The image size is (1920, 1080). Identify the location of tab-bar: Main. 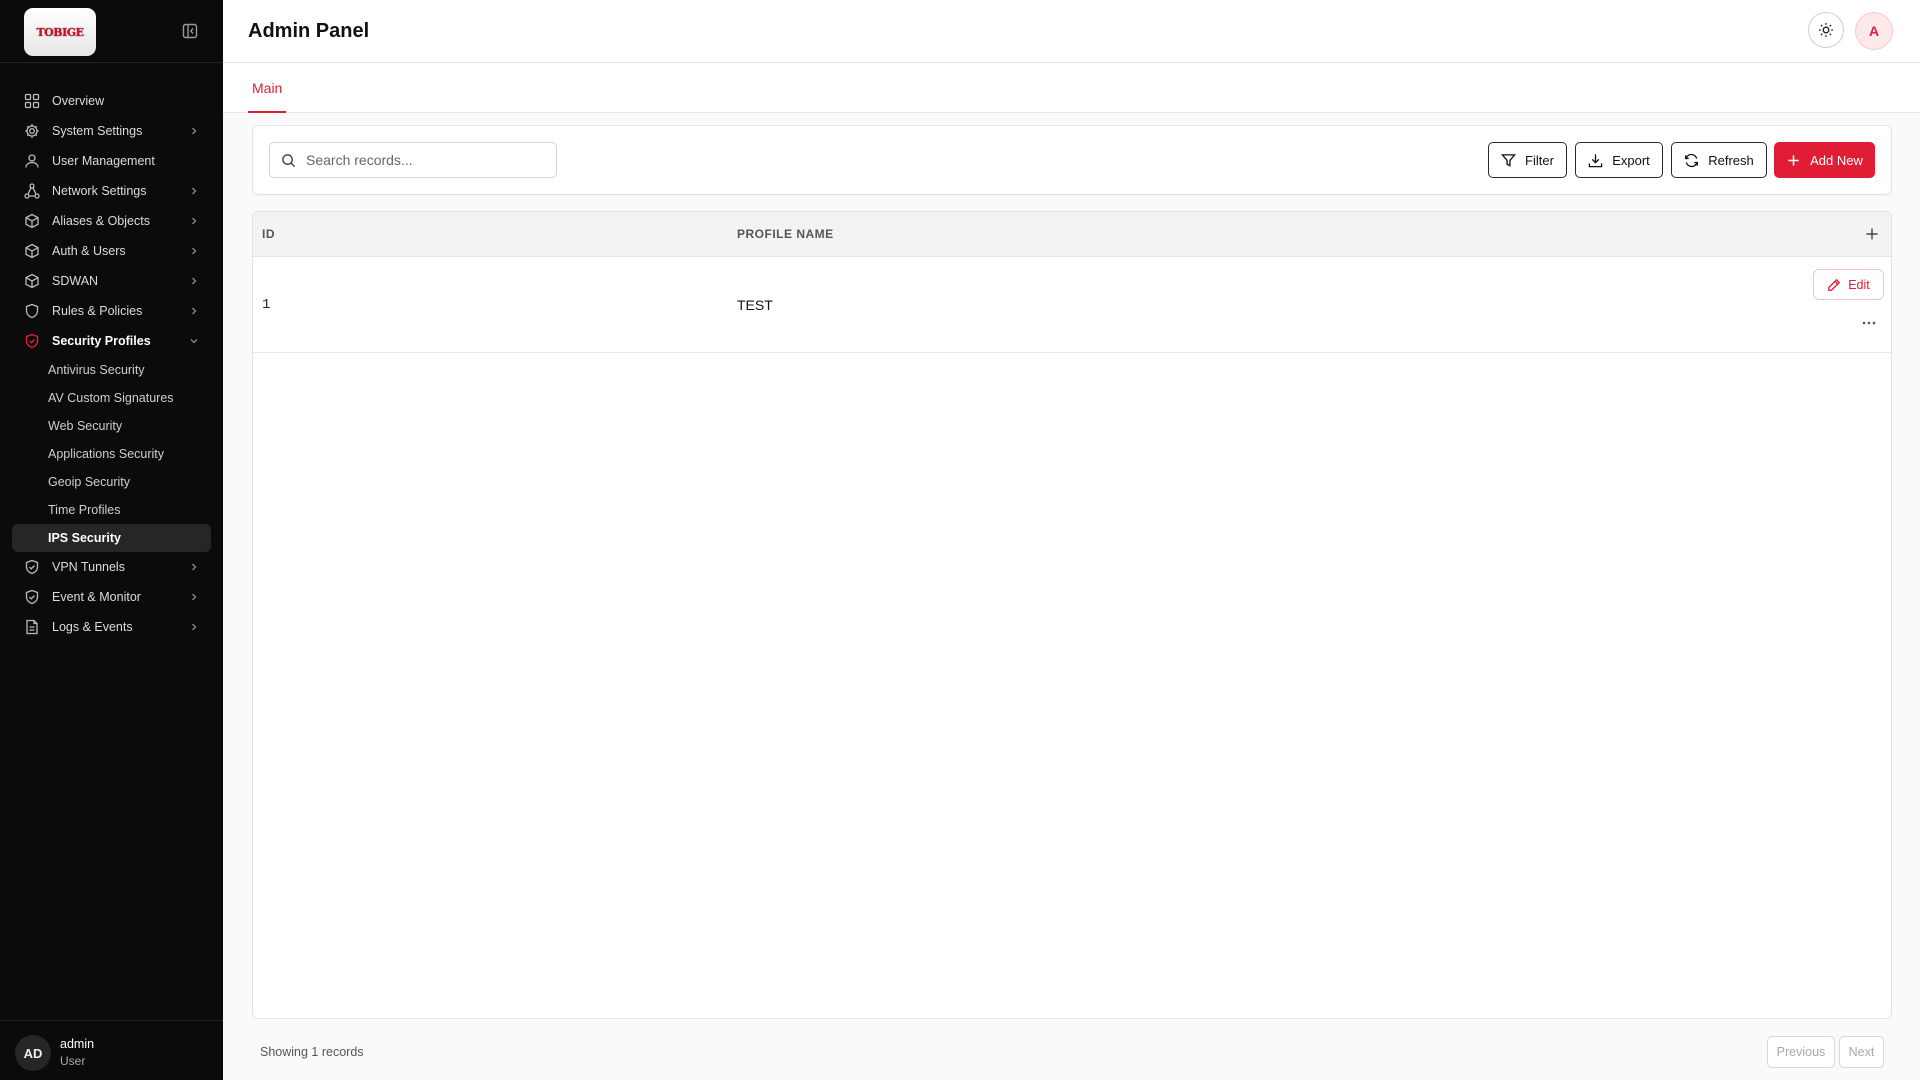
(1071, 88).